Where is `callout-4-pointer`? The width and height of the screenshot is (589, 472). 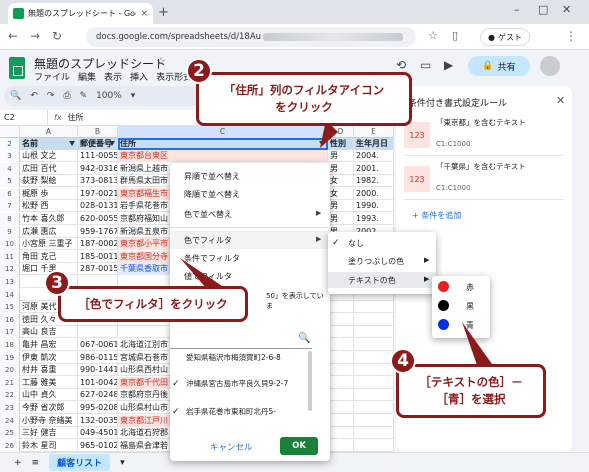 callout-4-pointer is located at coordinates (477, 345).